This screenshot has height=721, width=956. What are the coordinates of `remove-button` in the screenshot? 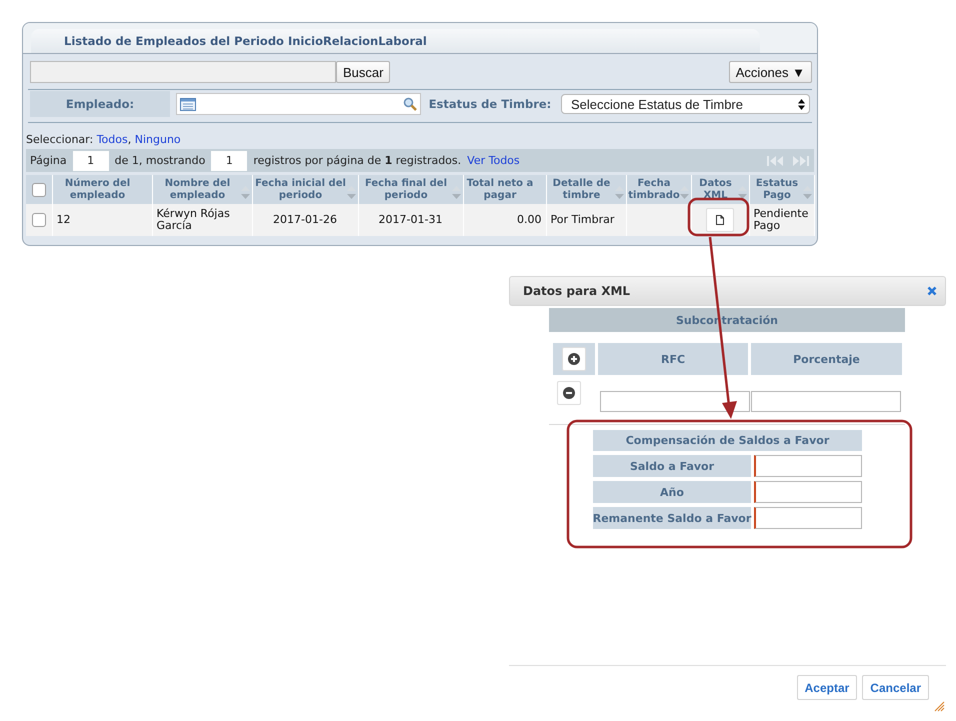 It's located at (569, 393).